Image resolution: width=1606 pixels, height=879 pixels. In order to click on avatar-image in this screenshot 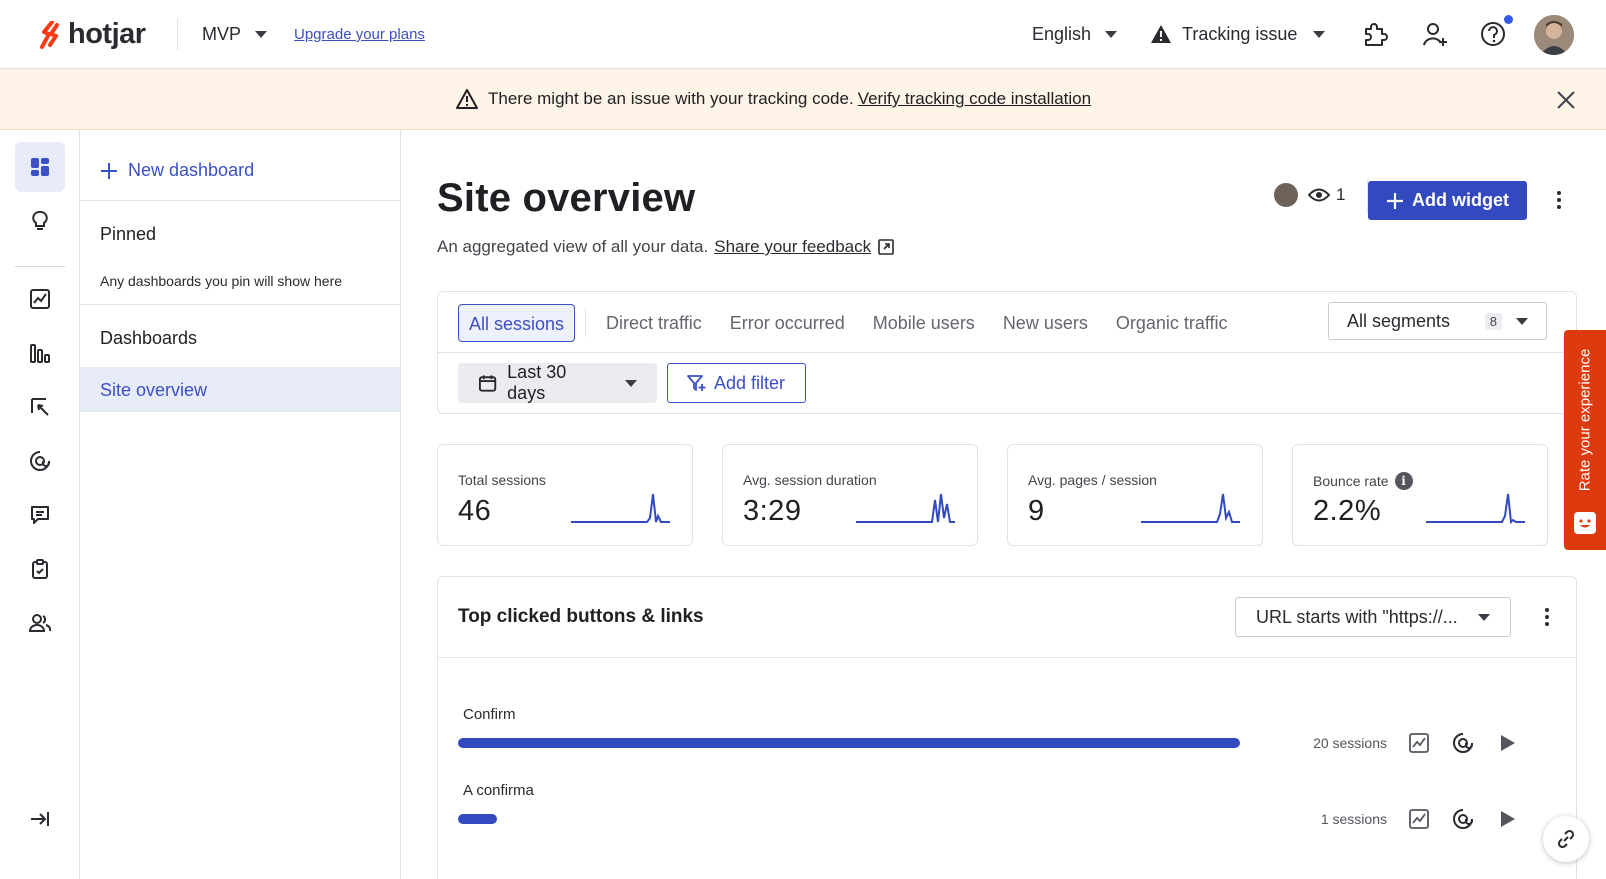, I will do `click(1554, 35)`.